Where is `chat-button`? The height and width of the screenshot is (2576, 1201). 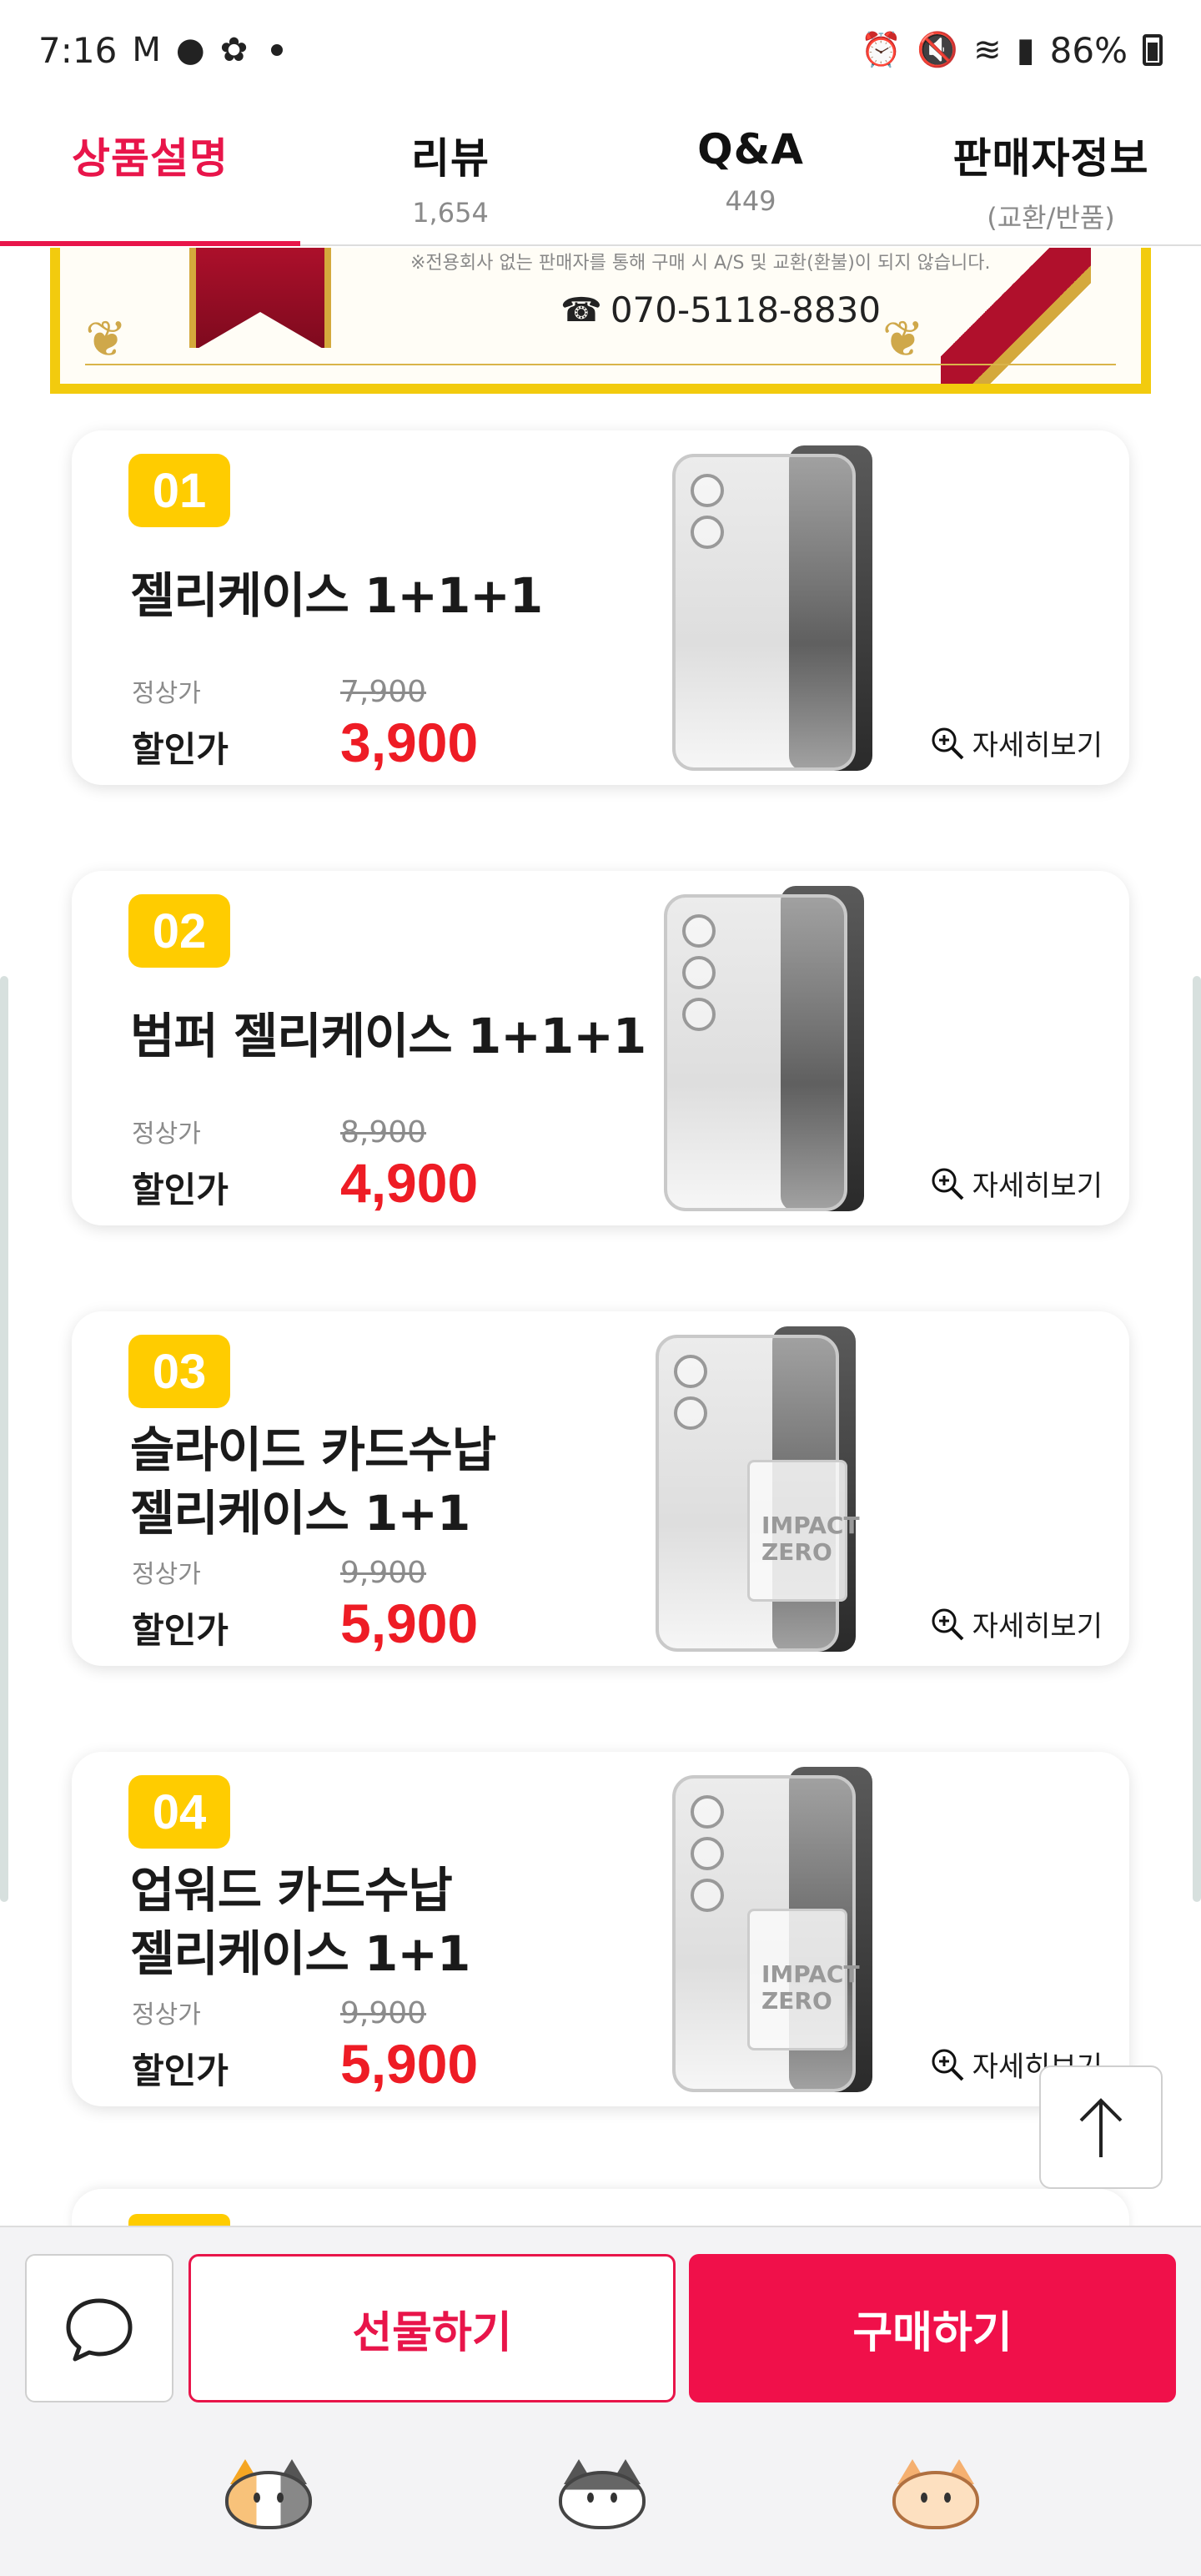
chat-button is located at coordinates (99, 2328).